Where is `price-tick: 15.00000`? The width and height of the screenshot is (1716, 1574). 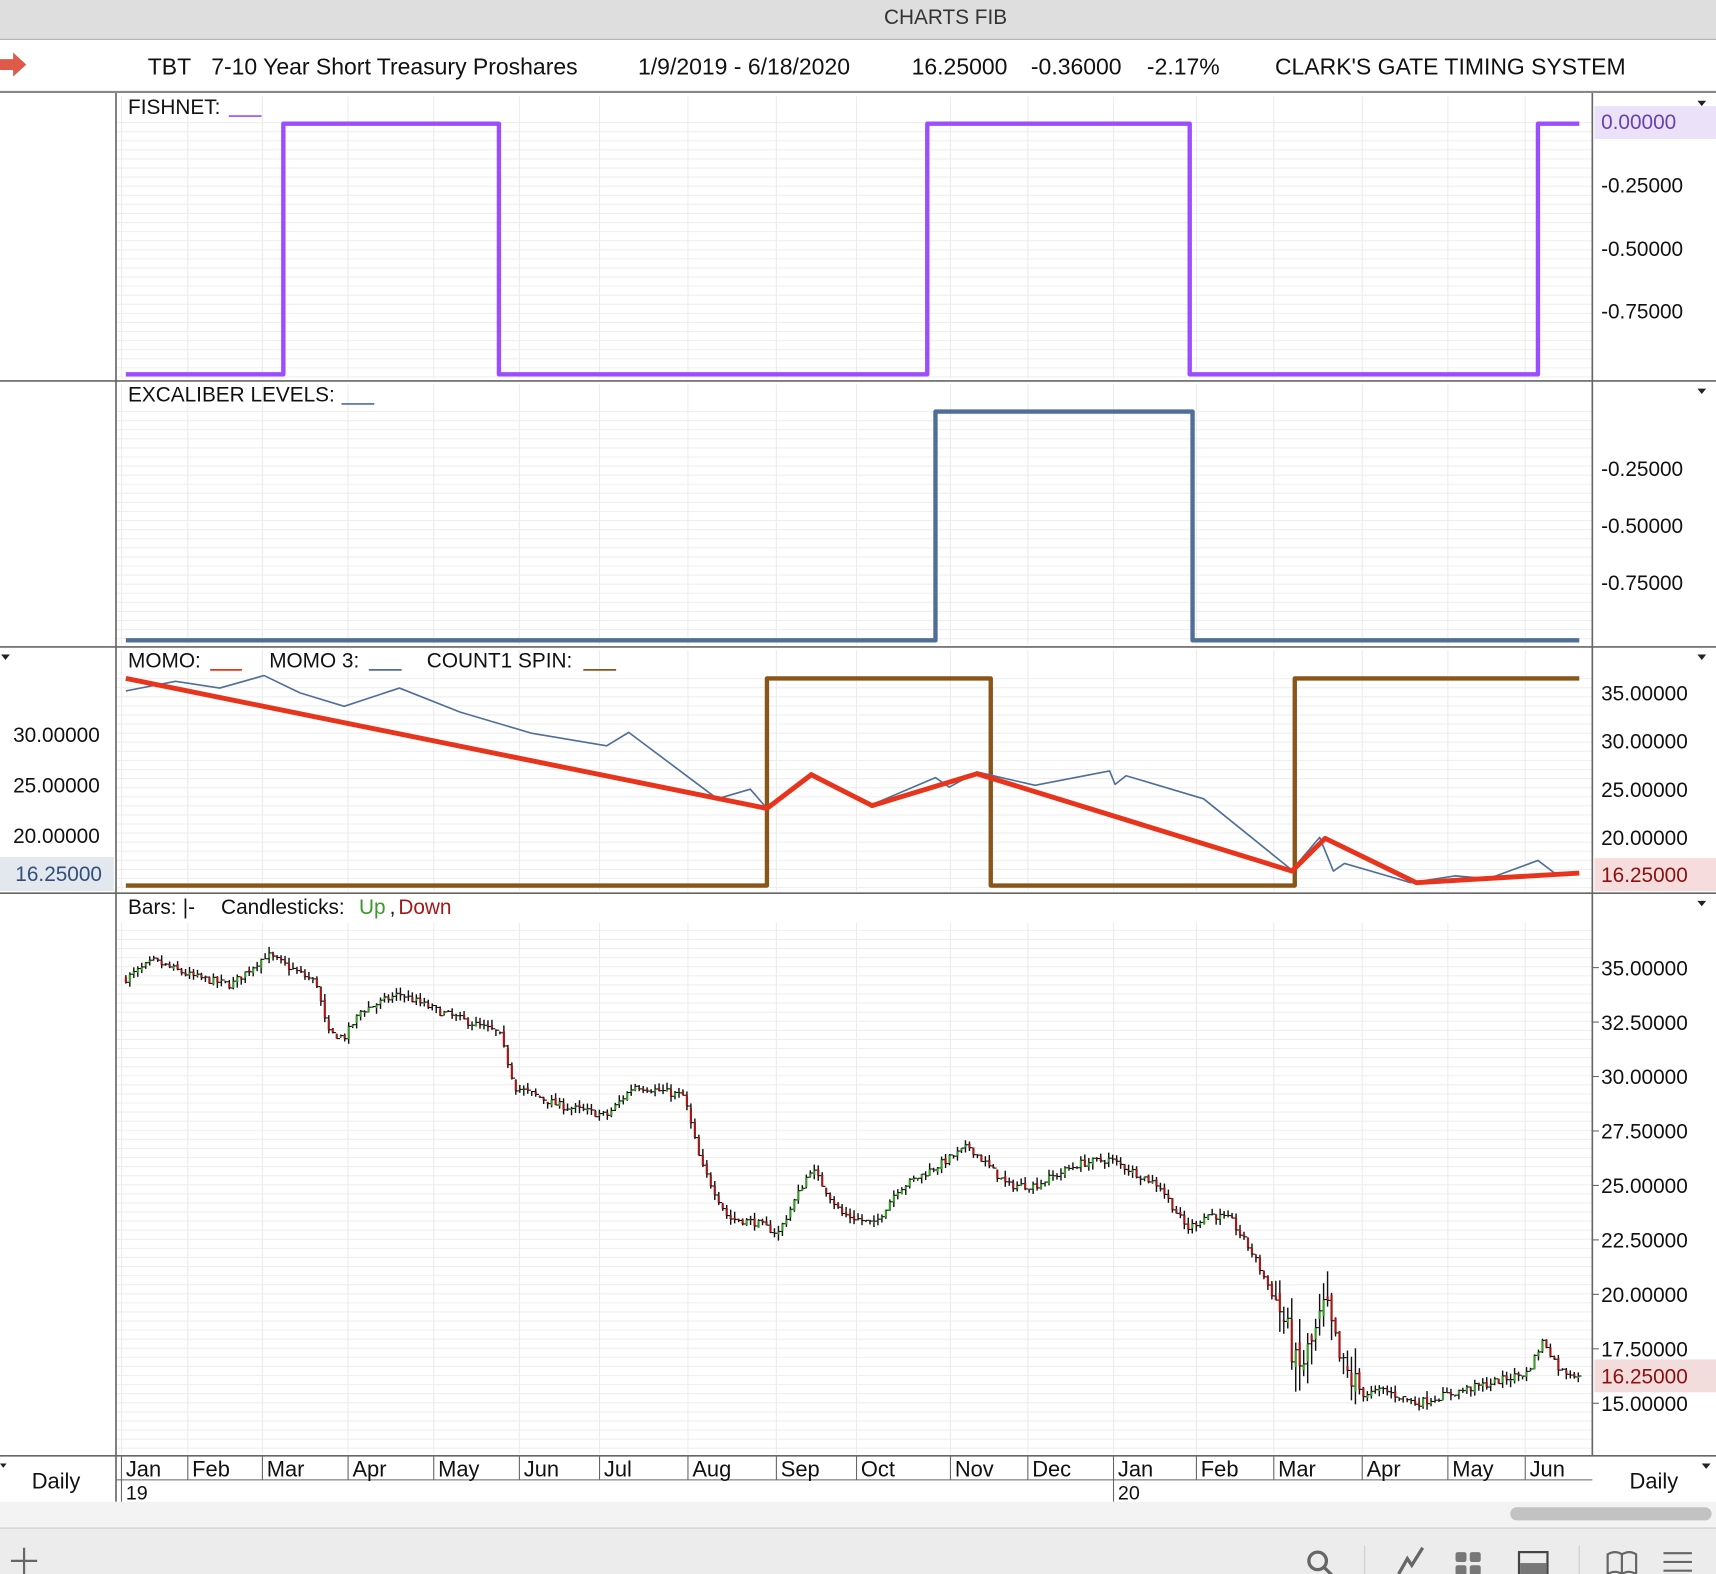 price-tick: 15.00000 is located at coordinates (1644, 1404).